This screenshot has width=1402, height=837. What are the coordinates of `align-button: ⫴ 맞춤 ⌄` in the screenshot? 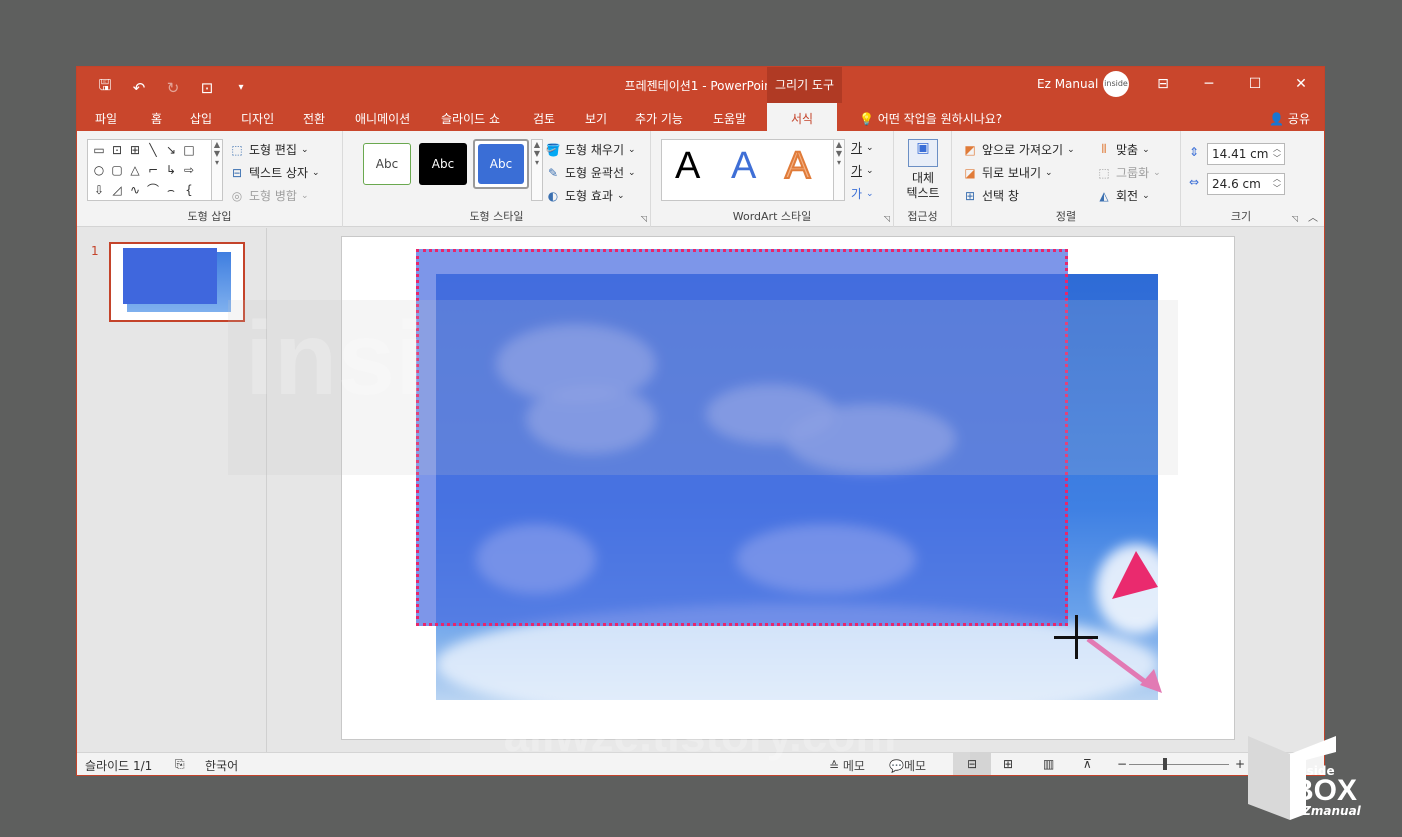 It's located at (1122, 149).